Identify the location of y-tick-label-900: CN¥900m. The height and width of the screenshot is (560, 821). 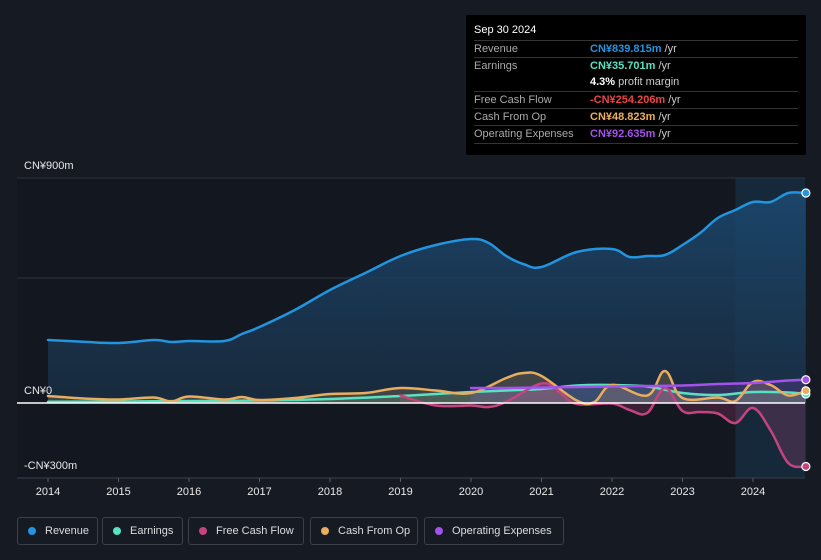
(49, 166).